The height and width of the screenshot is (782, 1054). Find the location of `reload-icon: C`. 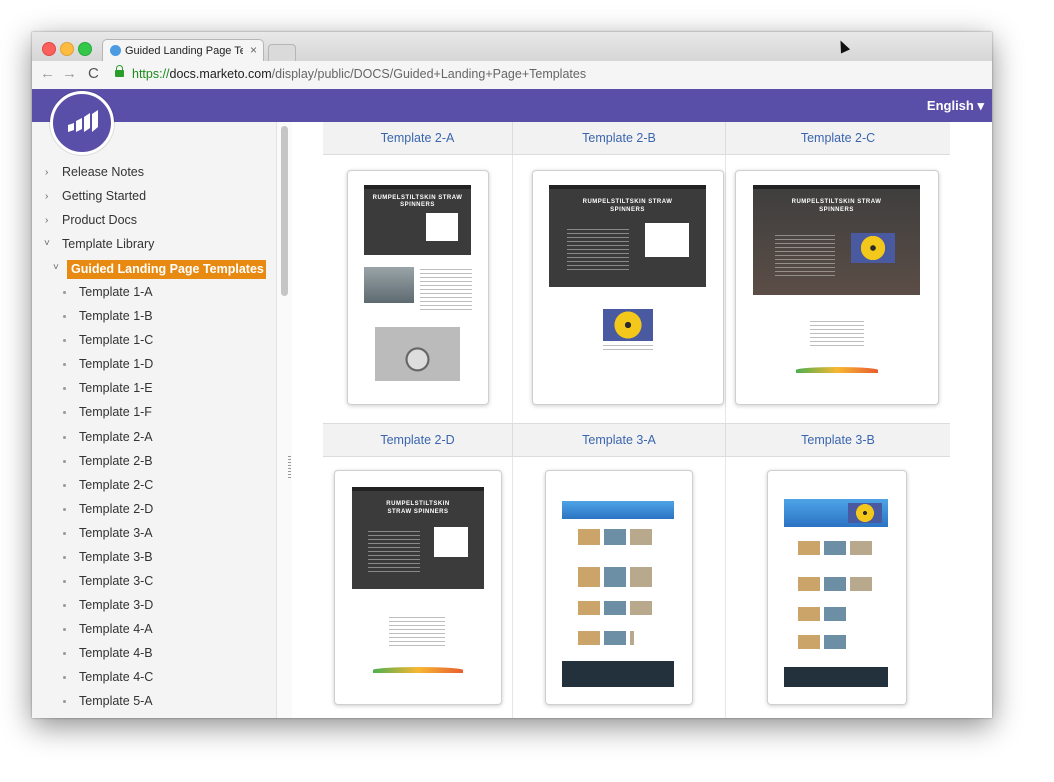

reload-icon: C is located at coordinates (93, 73).